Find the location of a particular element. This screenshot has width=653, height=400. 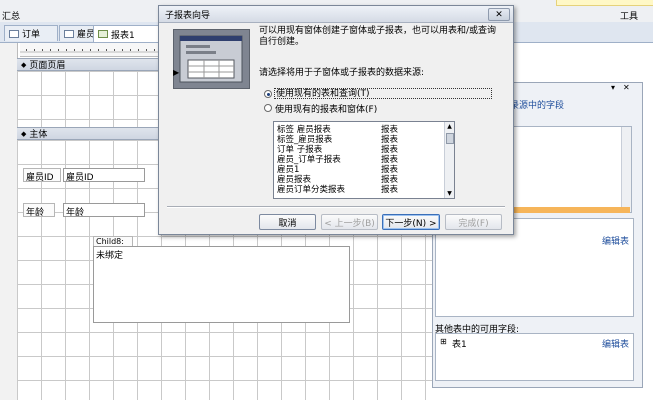

field-list-title: 录源中的字段 is located at coordinates (537, 106).